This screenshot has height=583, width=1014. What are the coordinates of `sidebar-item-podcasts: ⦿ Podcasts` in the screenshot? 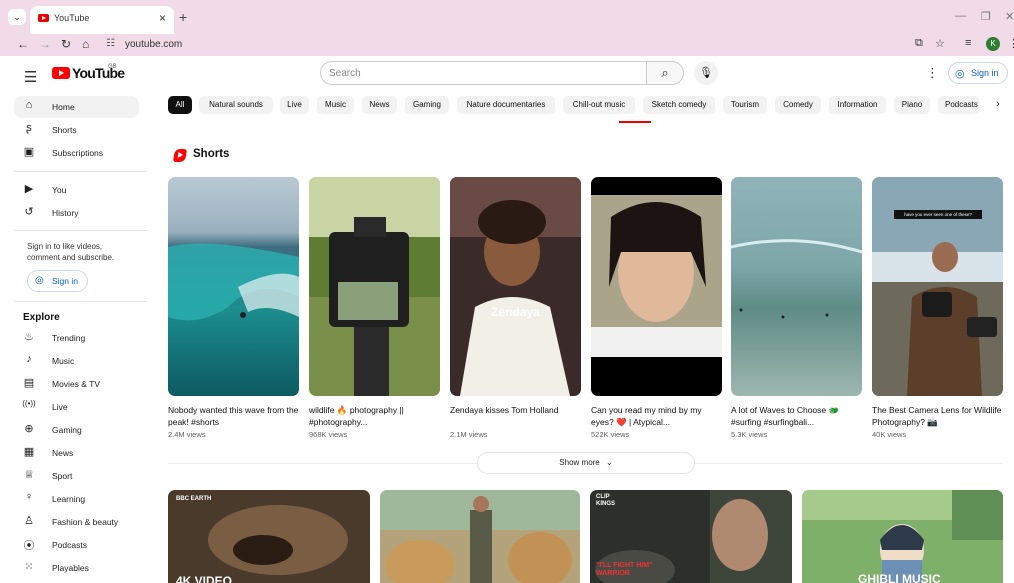 It's located at (76, 545).